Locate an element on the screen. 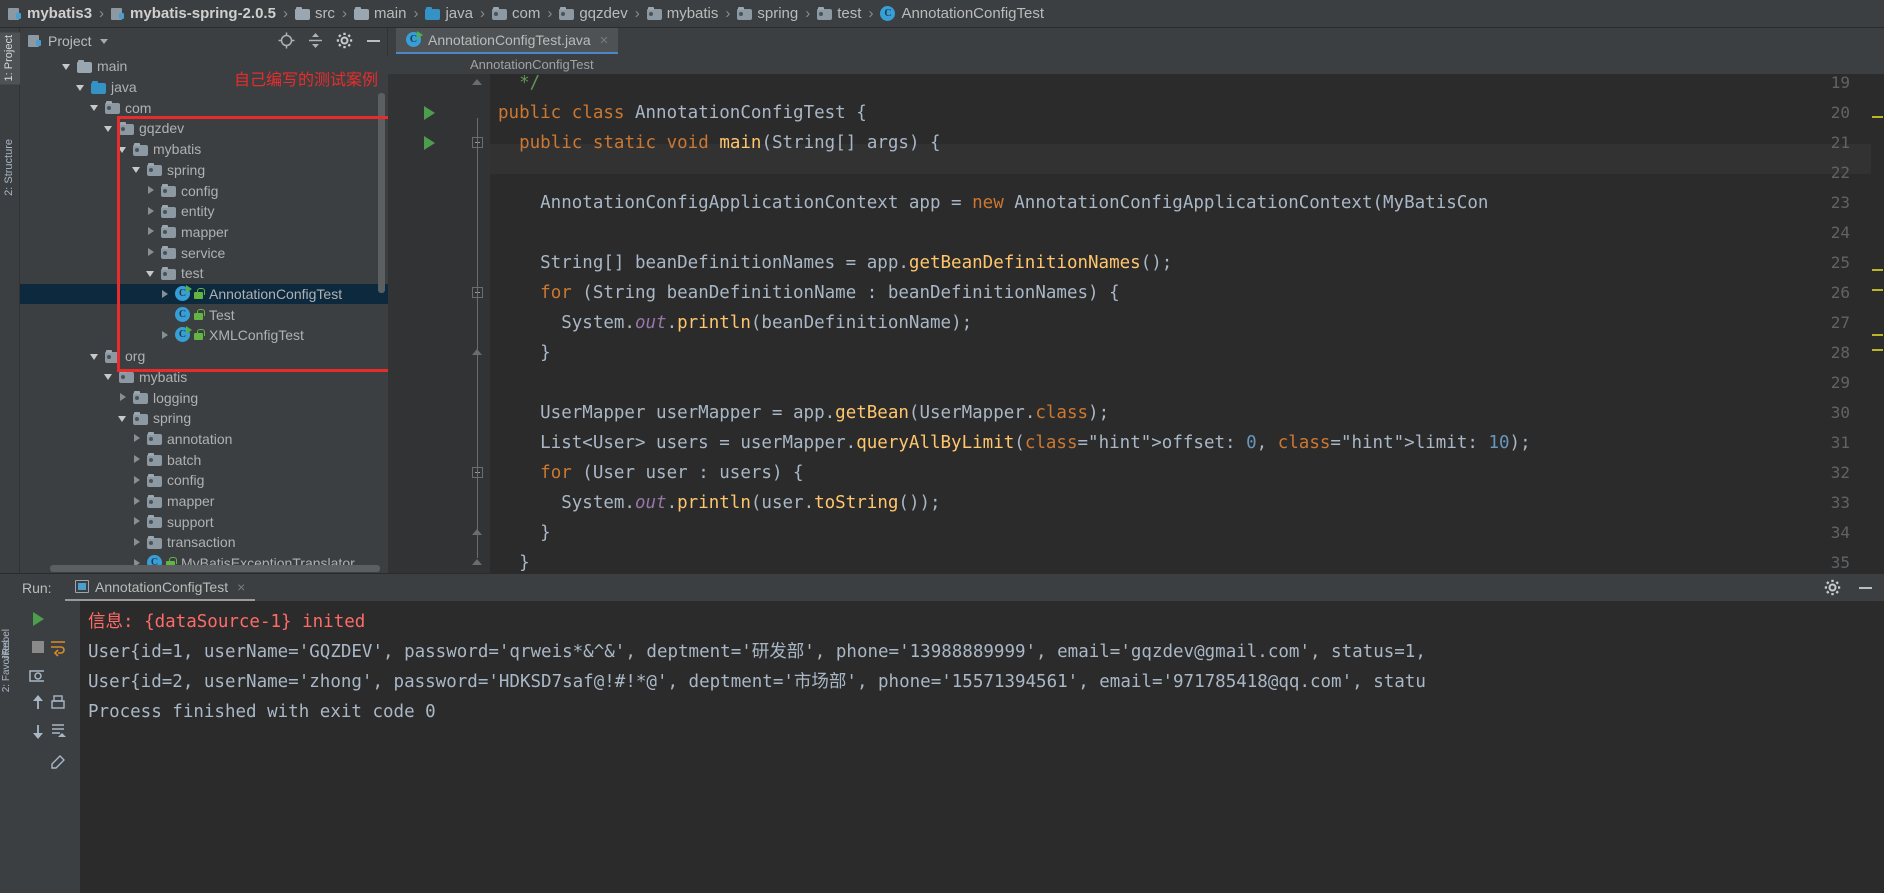 The height and width of the screenshot is (893, 1884). tree-node-service: service is located at coordinates (204, 252).